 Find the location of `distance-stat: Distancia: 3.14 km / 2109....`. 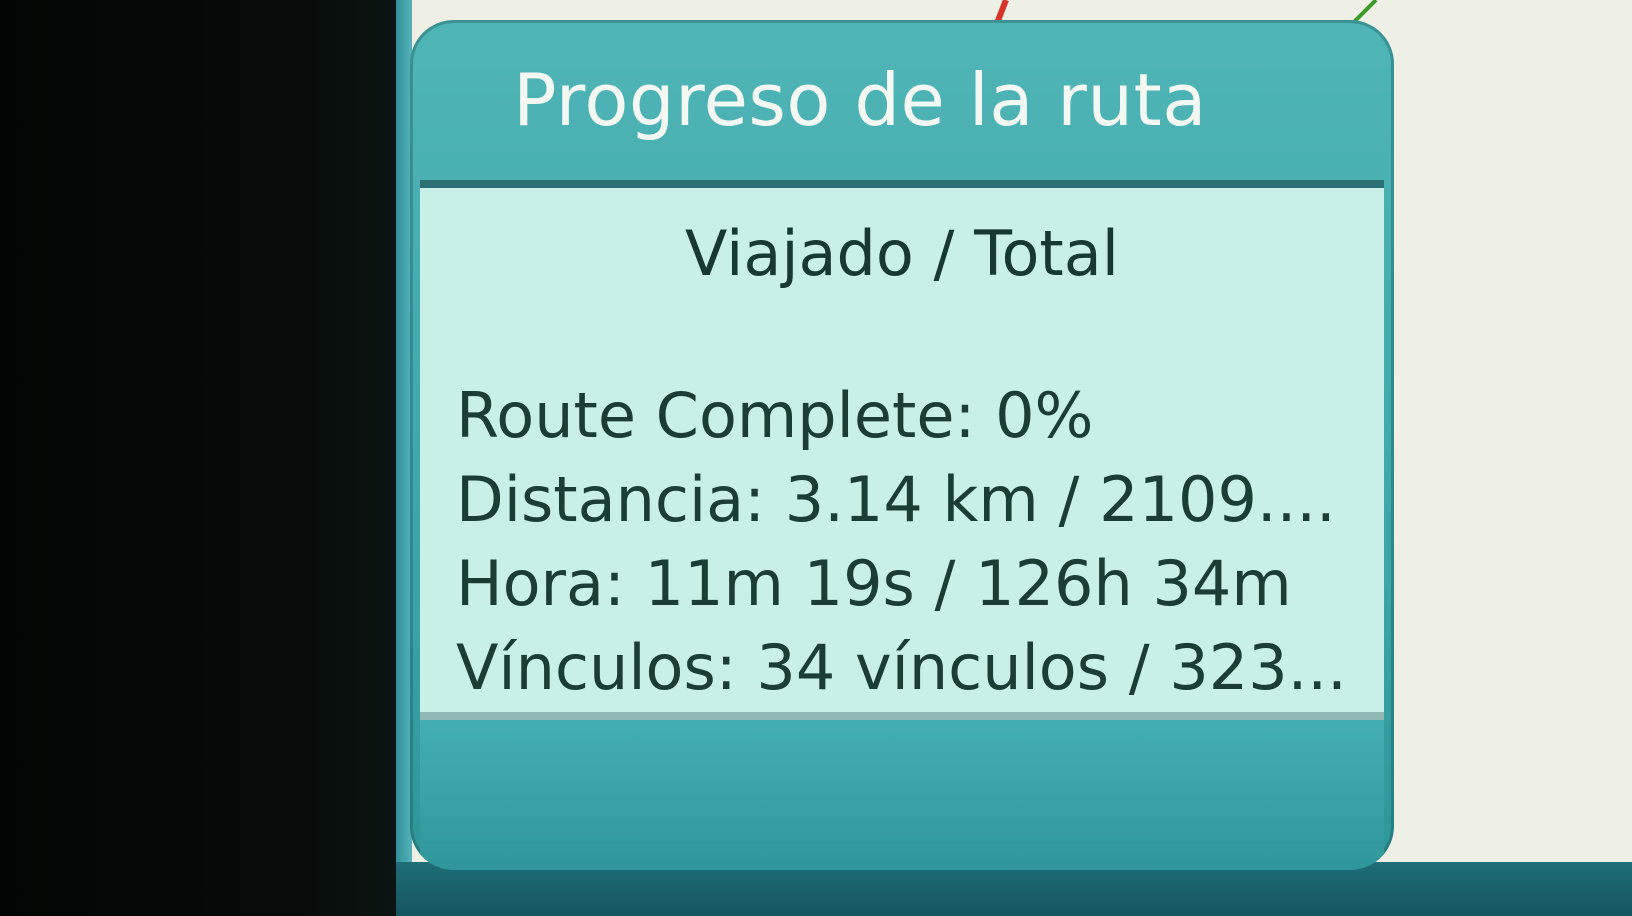

distance-stat: Distancia: 3.14 km / 2109.... is located at coordinates (896, 499).